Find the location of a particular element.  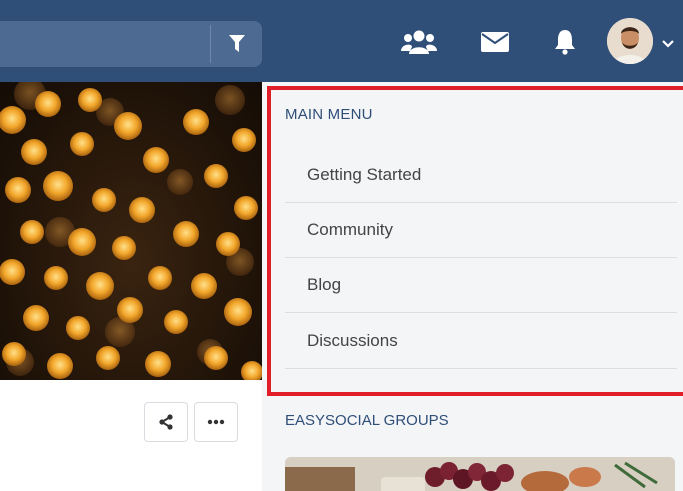

user-avatar is located at coordinates (630, 41).